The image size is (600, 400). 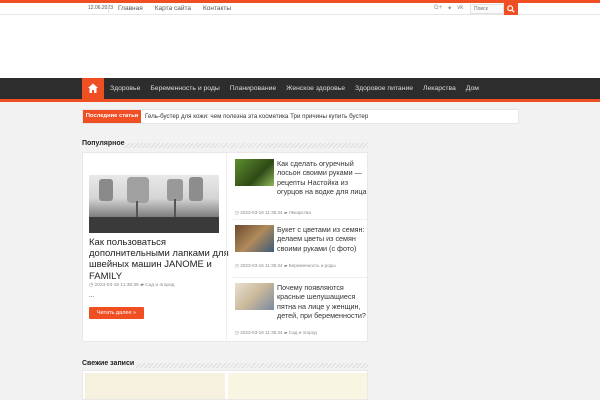 What do you see at coordinates (217, 8) in the screenshot?
I see `top-nav-contacts: Контакты` at bounding box center [217, 8].